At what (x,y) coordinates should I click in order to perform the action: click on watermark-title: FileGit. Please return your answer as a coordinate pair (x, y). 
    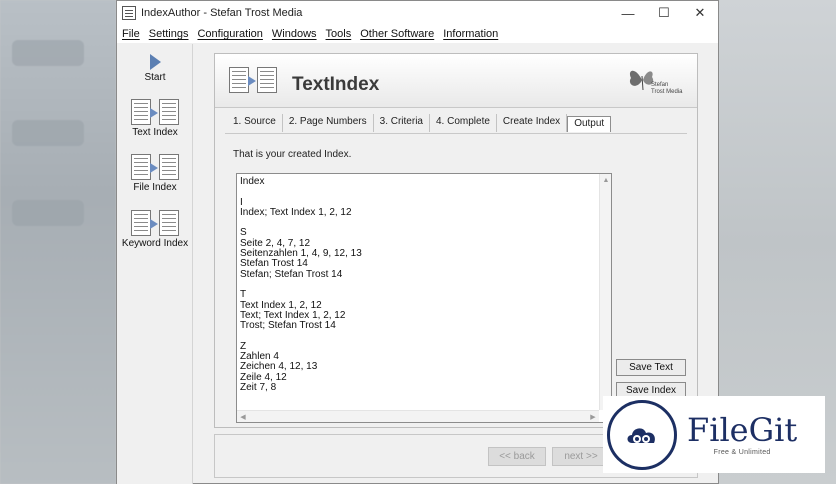
    Looking at the image, I should click on (742, 430).